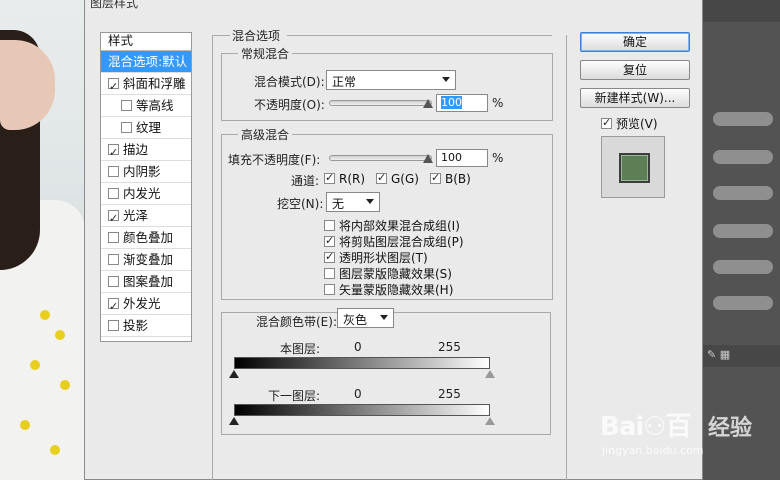 This screenshot has height=480, width=780. What do you see at coordinates (146, 260) in the screenshot?
I see `styles-item-gradient-overlay: 渐变叠加` at bounding box center [146, 260].